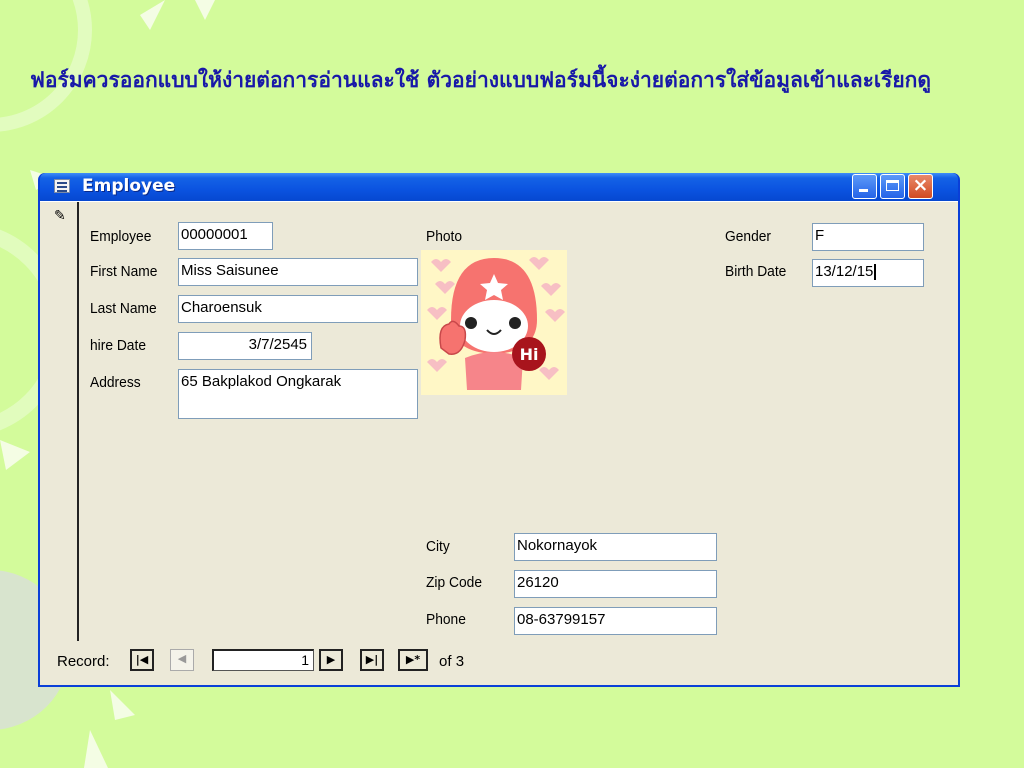 This screenshot has width=1024, height=768. Describe the element at coordinates (446, 619) in the screenshot. I see `phone-label: Phone` at that location.